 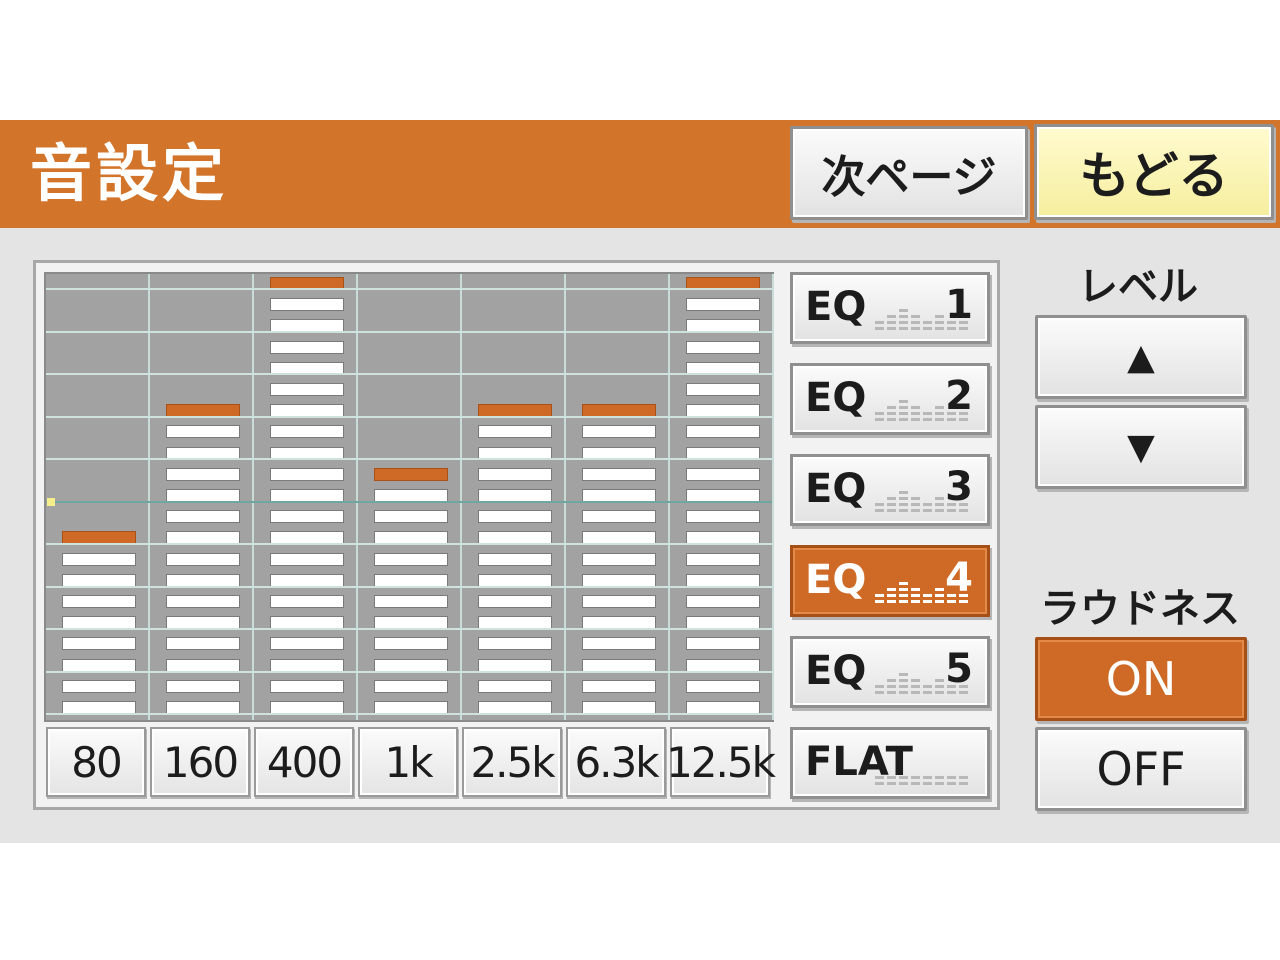 What do you see at coordinates (512, 762) in the screenshot?
I see `freq-button-2-5k: 2.5k` at bounding box center [512, 762].